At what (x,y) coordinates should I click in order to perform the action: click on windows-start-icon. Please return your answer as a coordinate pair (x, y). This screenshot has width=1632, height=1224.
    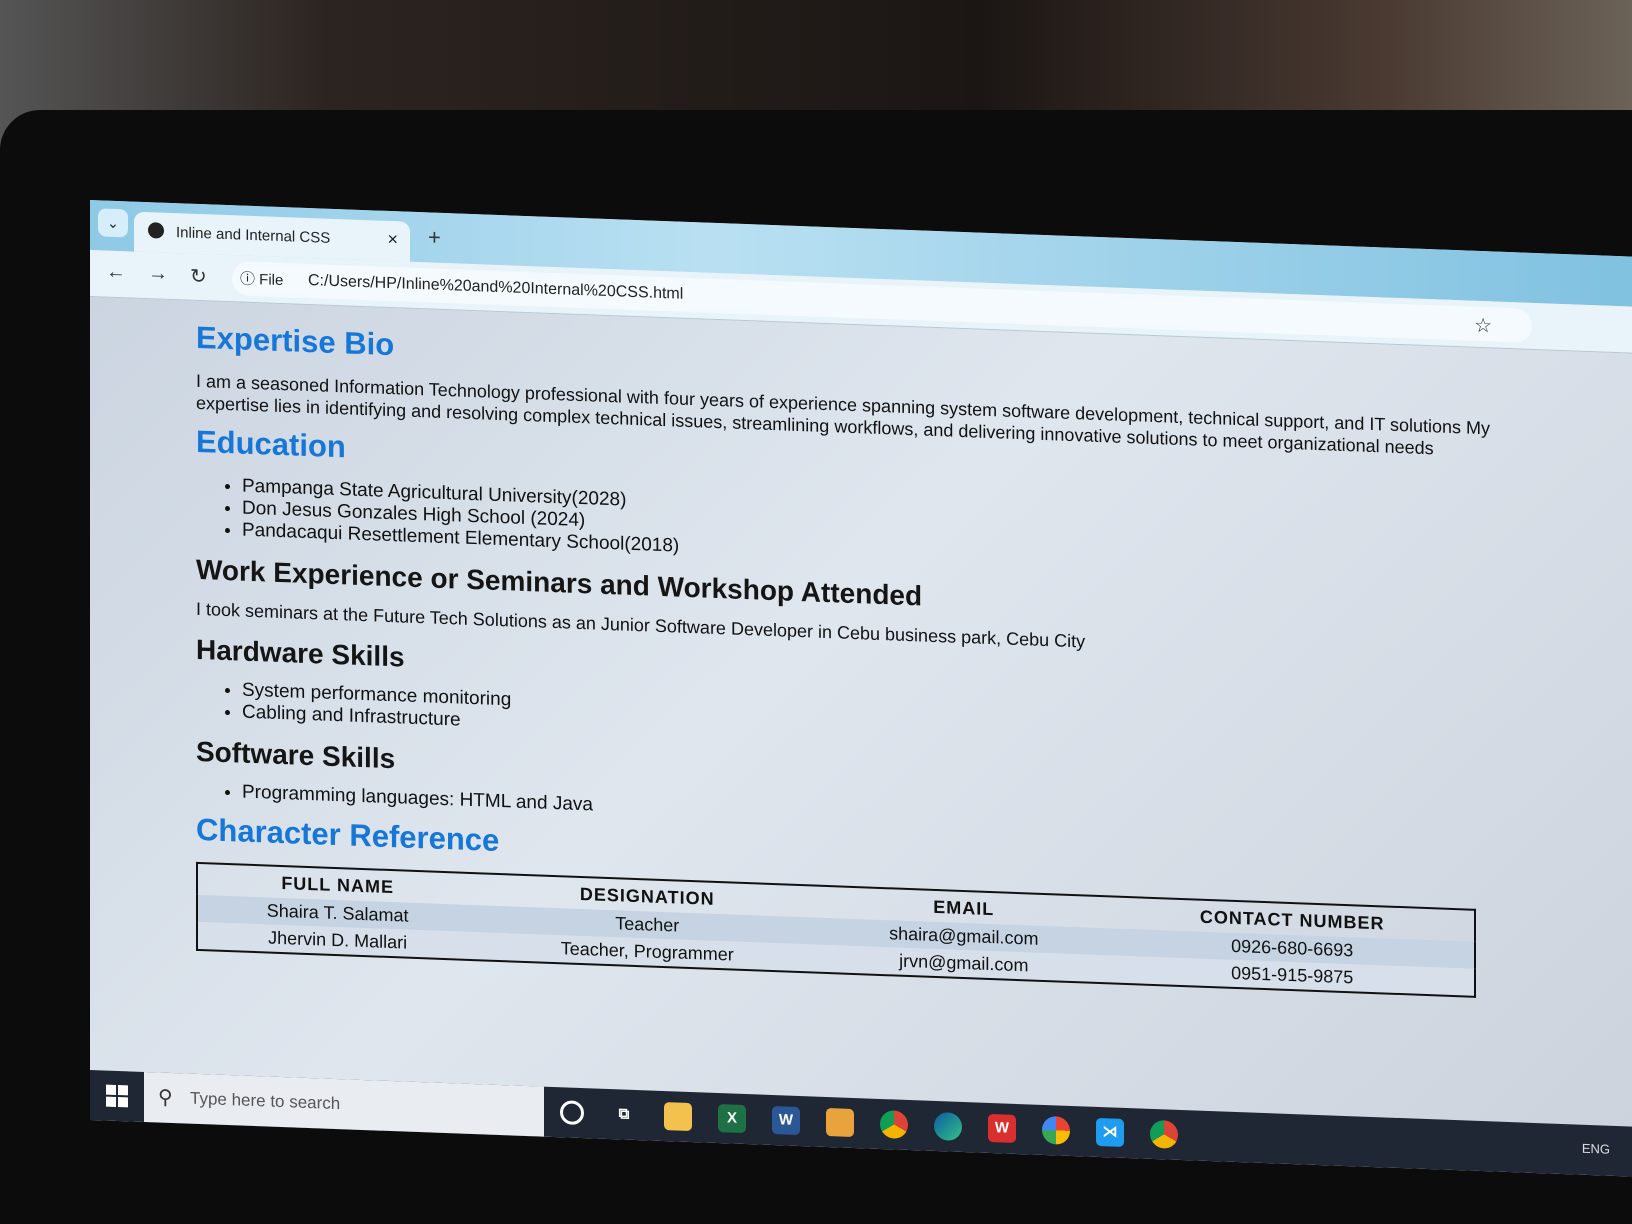
    Looking at the image, I should click on (117, 1096).